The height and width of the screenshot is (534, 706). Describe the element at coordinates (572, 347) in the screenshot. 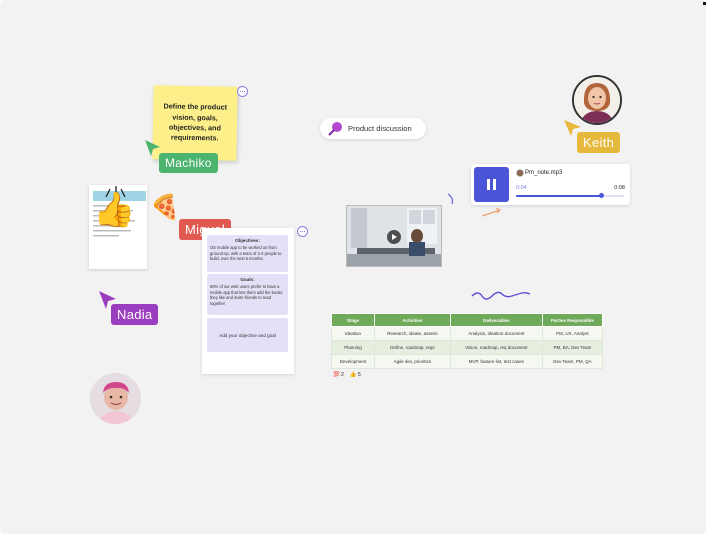

I see `table-cell: PM, BA, Dev Team` at that location.